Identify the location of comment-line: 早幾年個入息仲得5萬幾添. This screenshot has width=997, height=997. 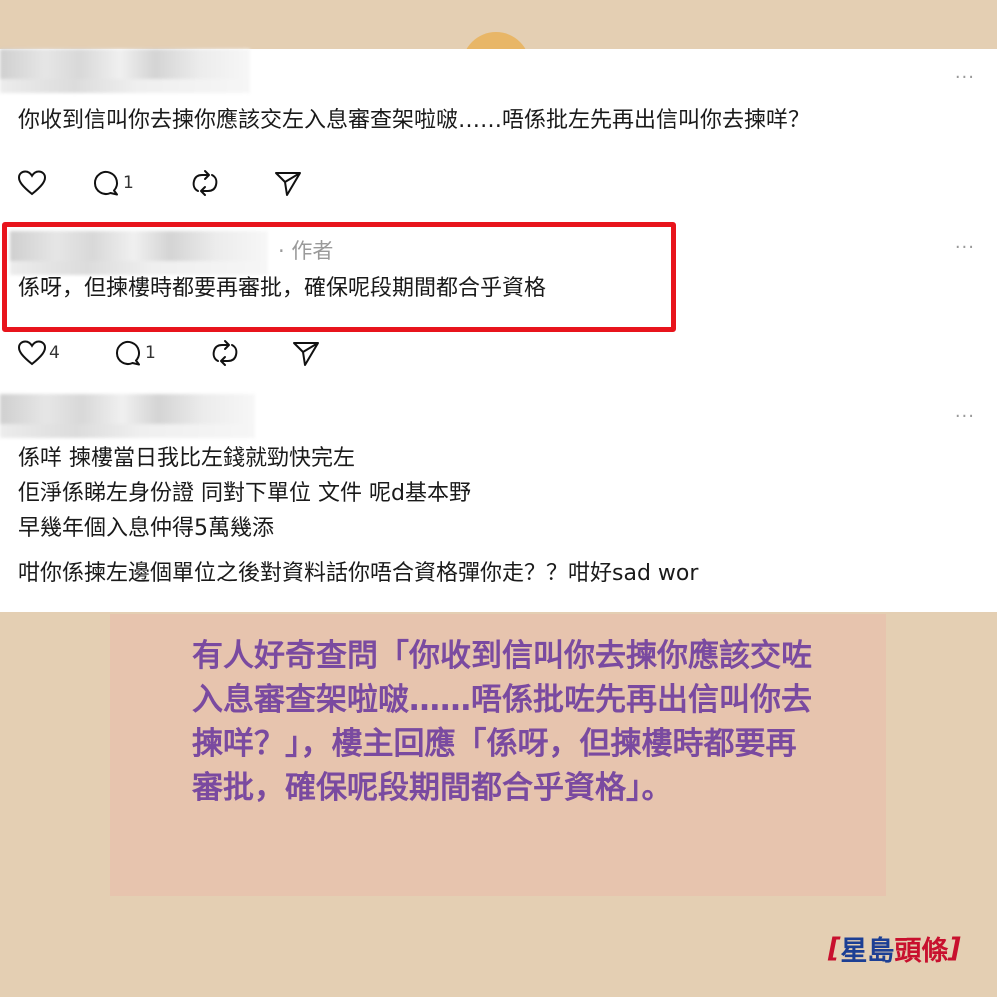
(146, 528).